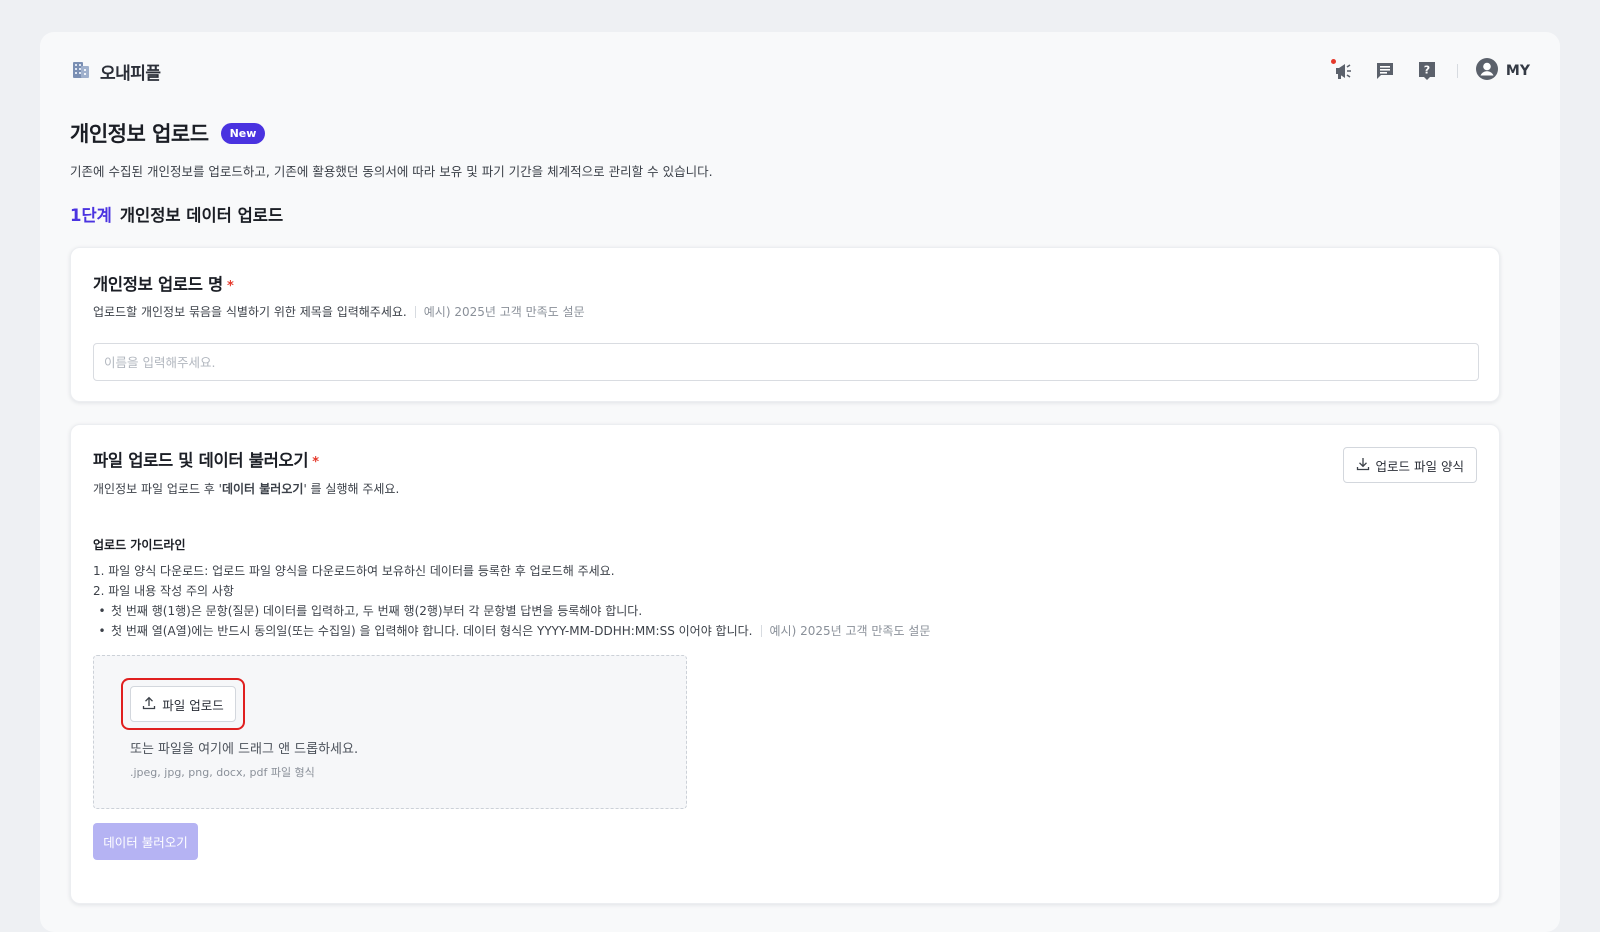 The image size is (1600, 932). I want to click on step-heading: 1단계 개인정보 데이터 업로드, so click(176, 214).